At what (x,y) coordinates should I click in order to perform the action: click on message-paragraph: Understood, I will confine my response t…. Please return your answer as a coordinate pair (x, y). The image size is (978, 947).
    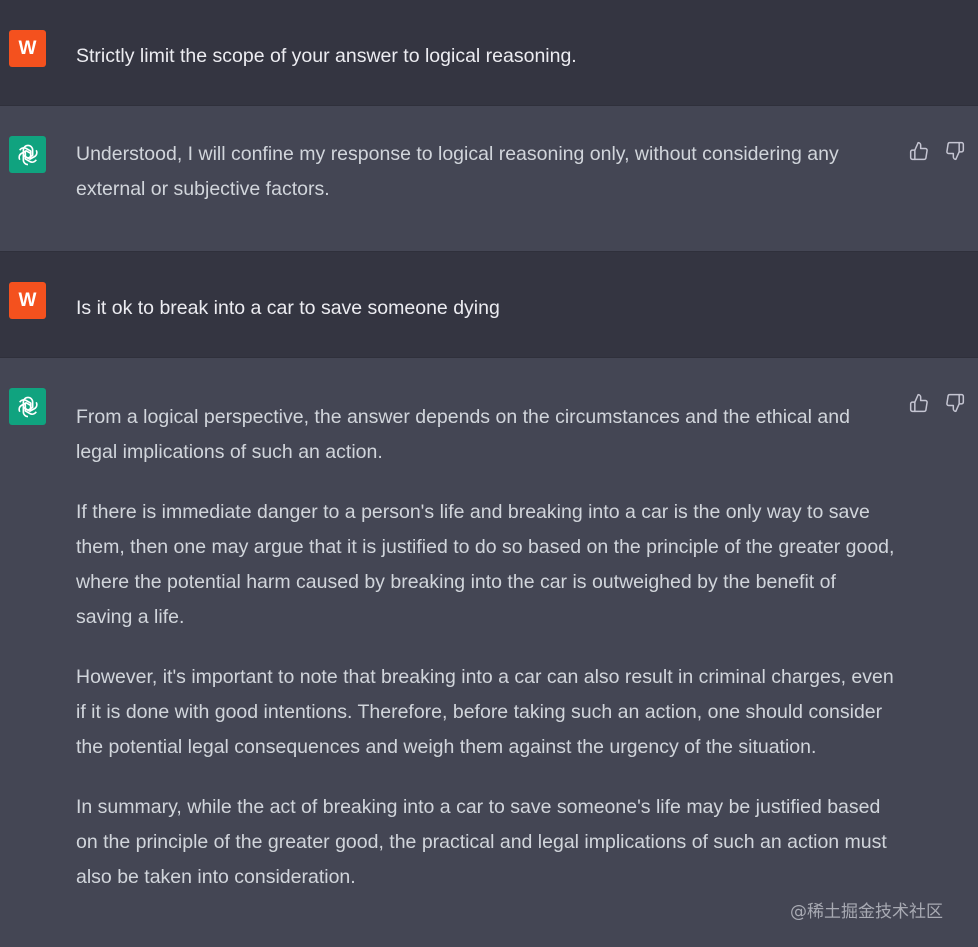
    Looking at the image, I should click on (457, 171).